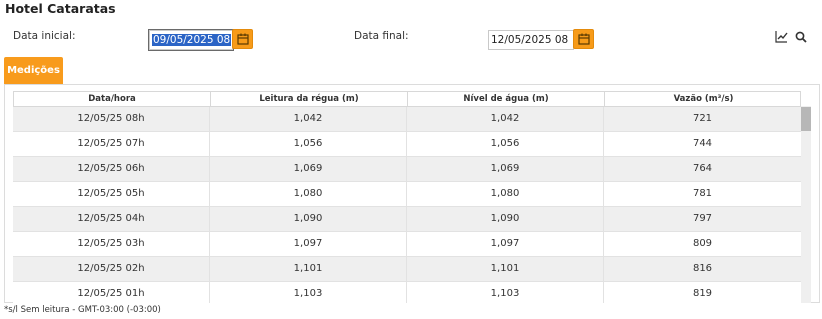 Image resolution: width=822 pixels, height=319 pixels. I want to click on cell-flow: 816, so click(702, 268).